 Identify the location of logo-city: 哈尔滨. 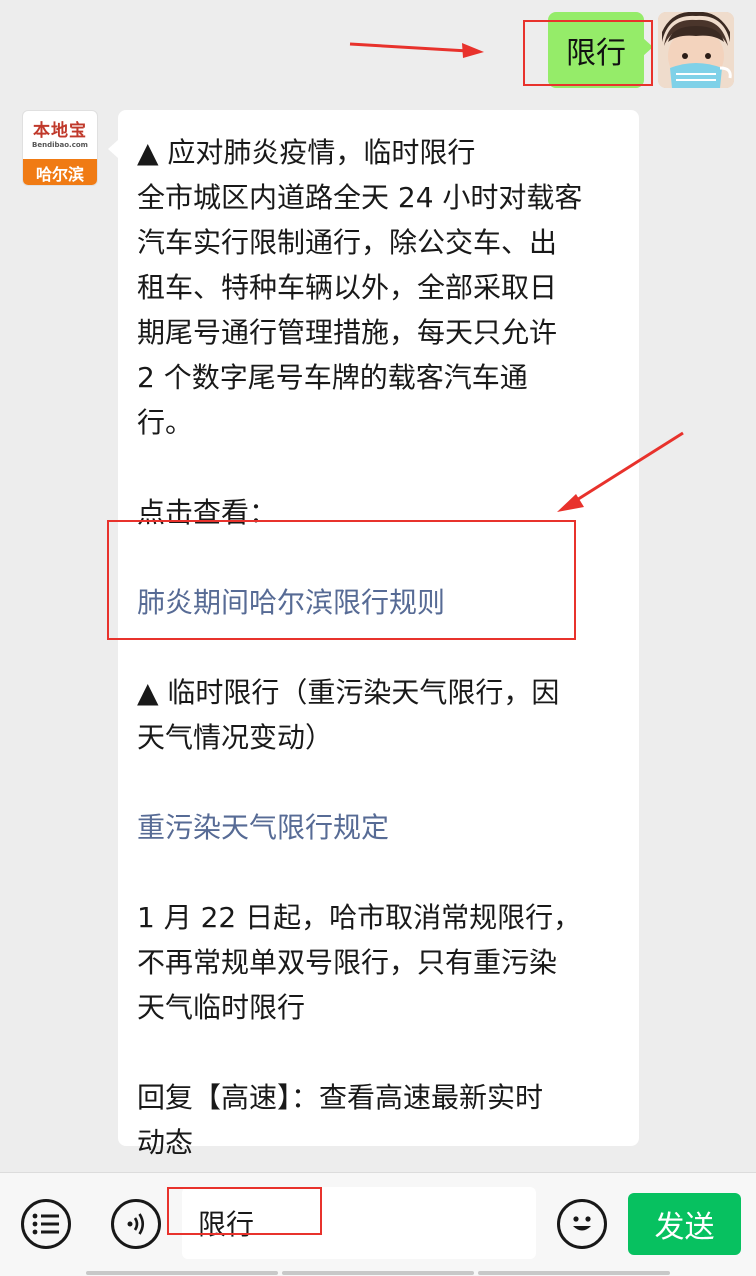
(60, 172).